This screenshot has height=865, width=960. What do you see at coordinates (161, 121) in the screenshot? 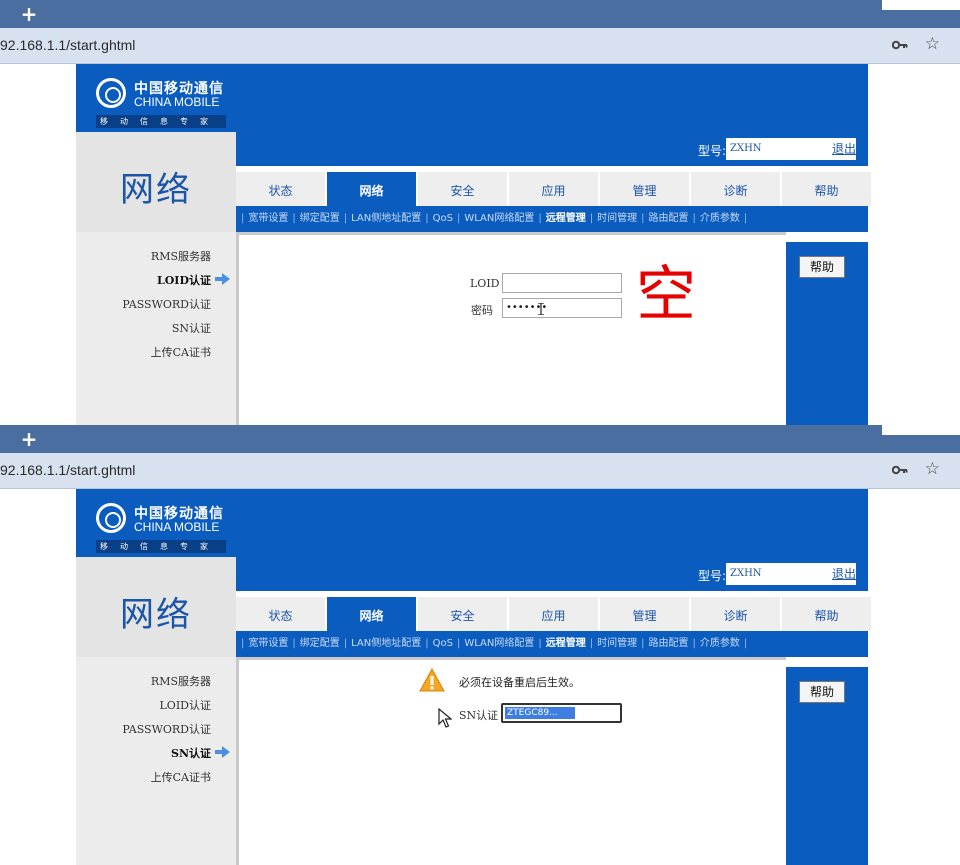
I see `logo-slogan: 移动信息专家` at bounding box center [161, 121].